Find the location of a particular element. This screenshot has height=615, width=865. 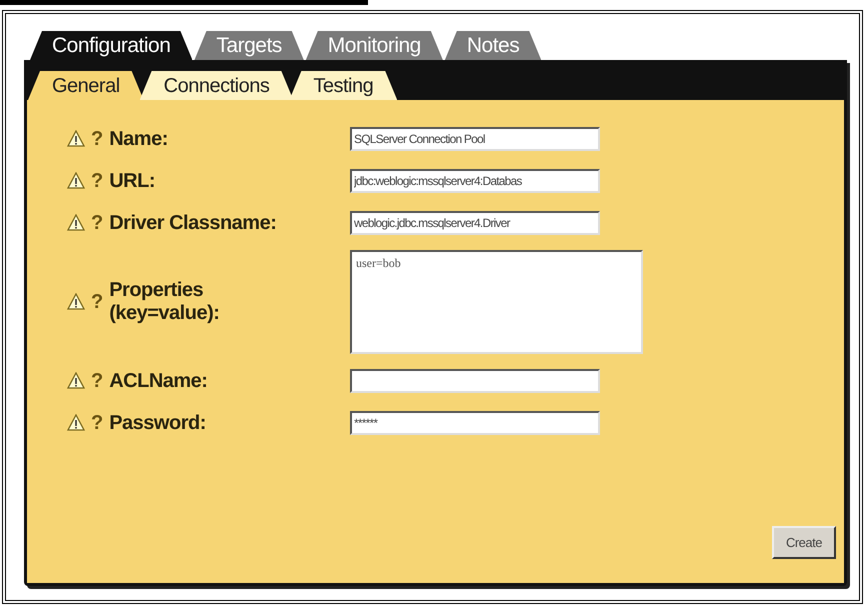

text-field: jdbc:weblogic:mssqlserver4:Databas is located at coordinates (475, 181).